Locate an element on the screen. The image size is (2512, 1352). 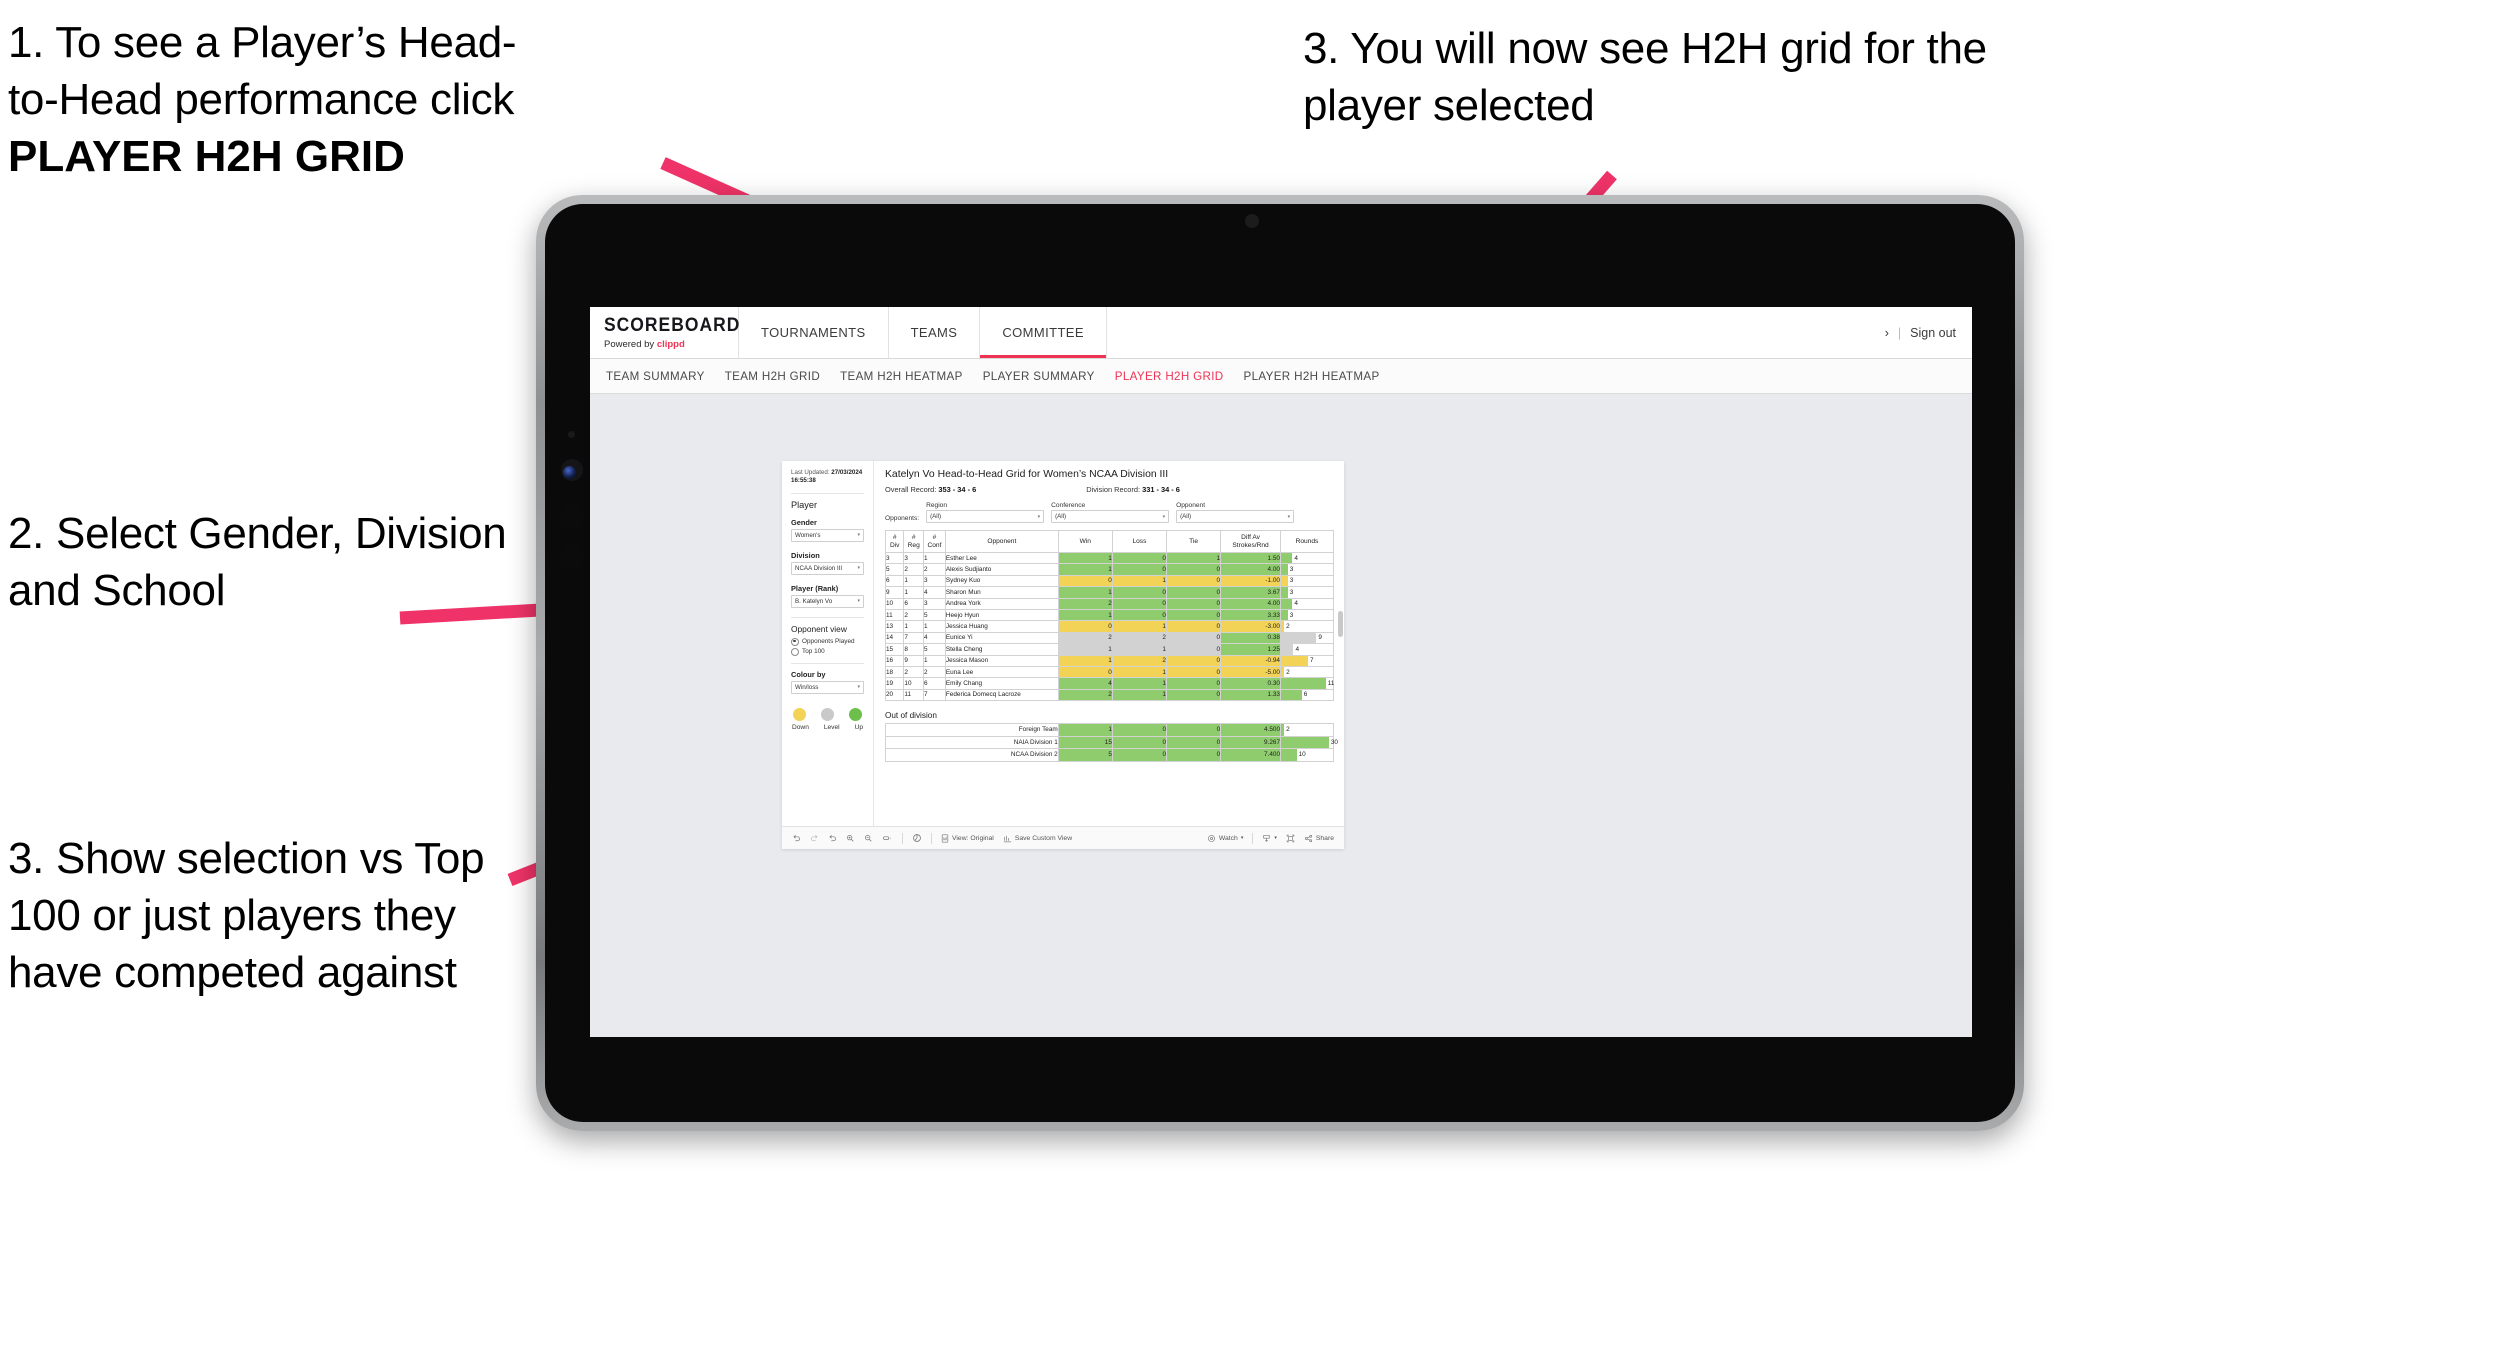
cell-opponent: Eunice Yi is located at coordinates (1001, 638).